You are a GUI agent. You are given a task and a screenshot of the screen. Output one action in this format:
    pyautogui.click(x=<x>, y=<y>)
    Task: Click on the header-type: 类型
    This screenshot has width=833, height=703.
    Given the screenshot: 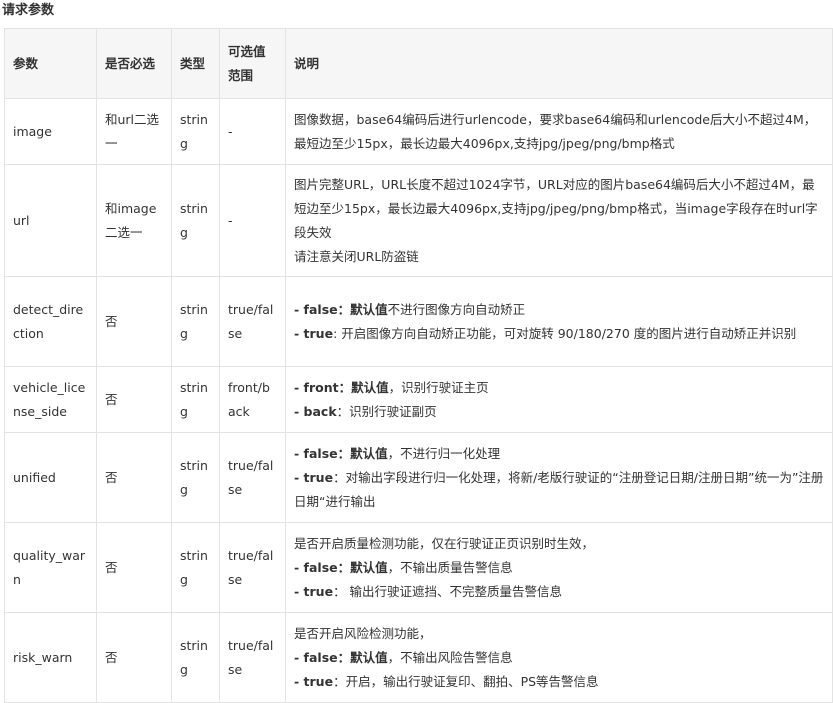 What is the action you would take?
    pyautogui.click(x=195, y=63)
    